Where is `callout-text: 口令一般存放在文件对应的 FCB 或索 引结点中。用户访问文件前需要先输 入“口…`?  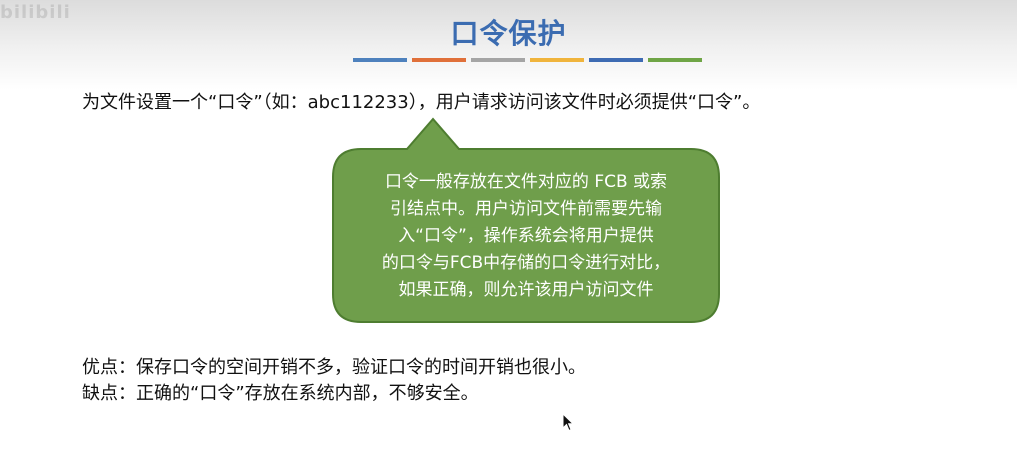 callout-text: 口令一般存放在文件对应的 FCB 或索 引结点中。用户访问文件前需要先输 入“口… is located at coordinates (526, 236).